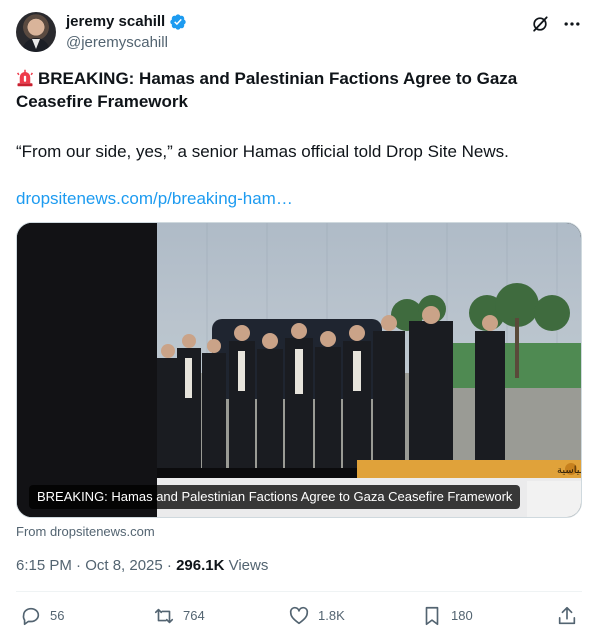  I want to click on share-button, so click(567, 616).